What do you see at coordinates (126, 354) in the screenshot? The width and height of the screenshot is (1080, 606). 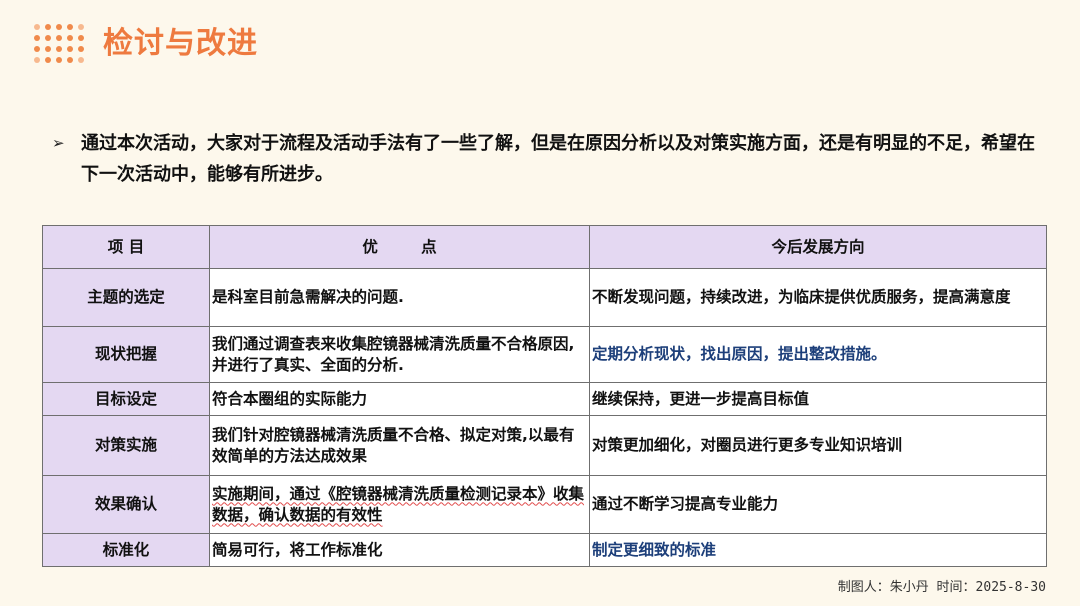 I see `item-cell: 现状把握` at bounding box center [126, 354].